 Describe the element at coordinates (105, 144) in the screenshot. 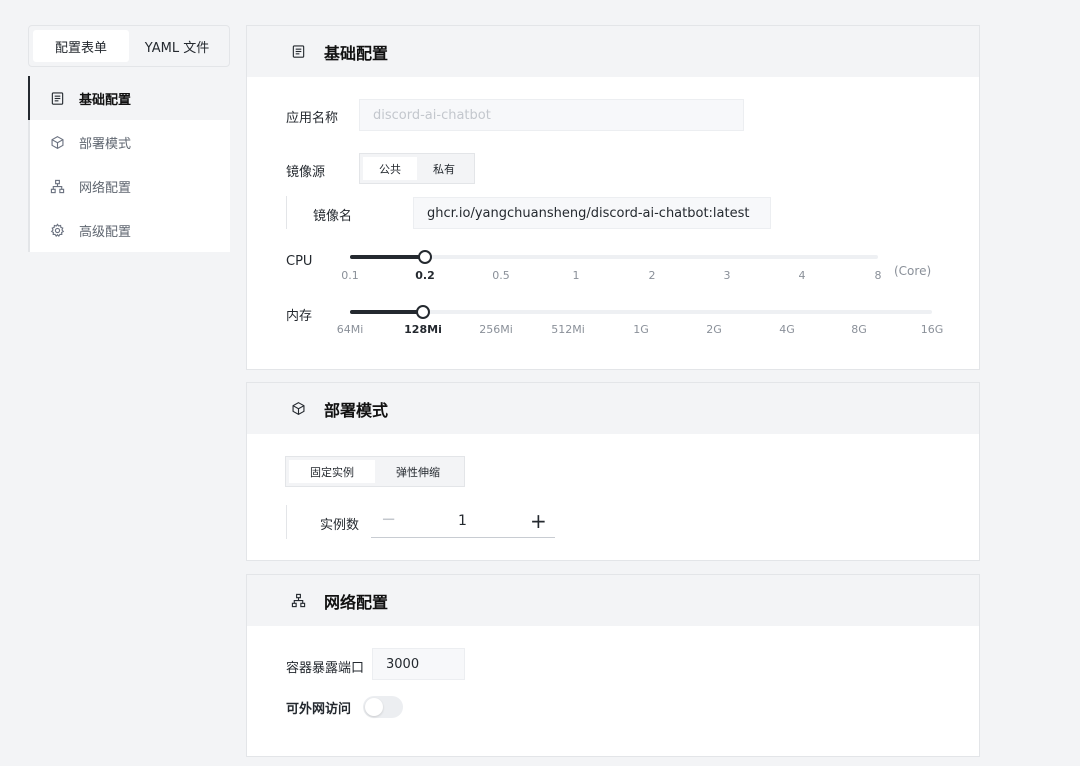

I see `sidebar-item-label: 部署模式` at that location.